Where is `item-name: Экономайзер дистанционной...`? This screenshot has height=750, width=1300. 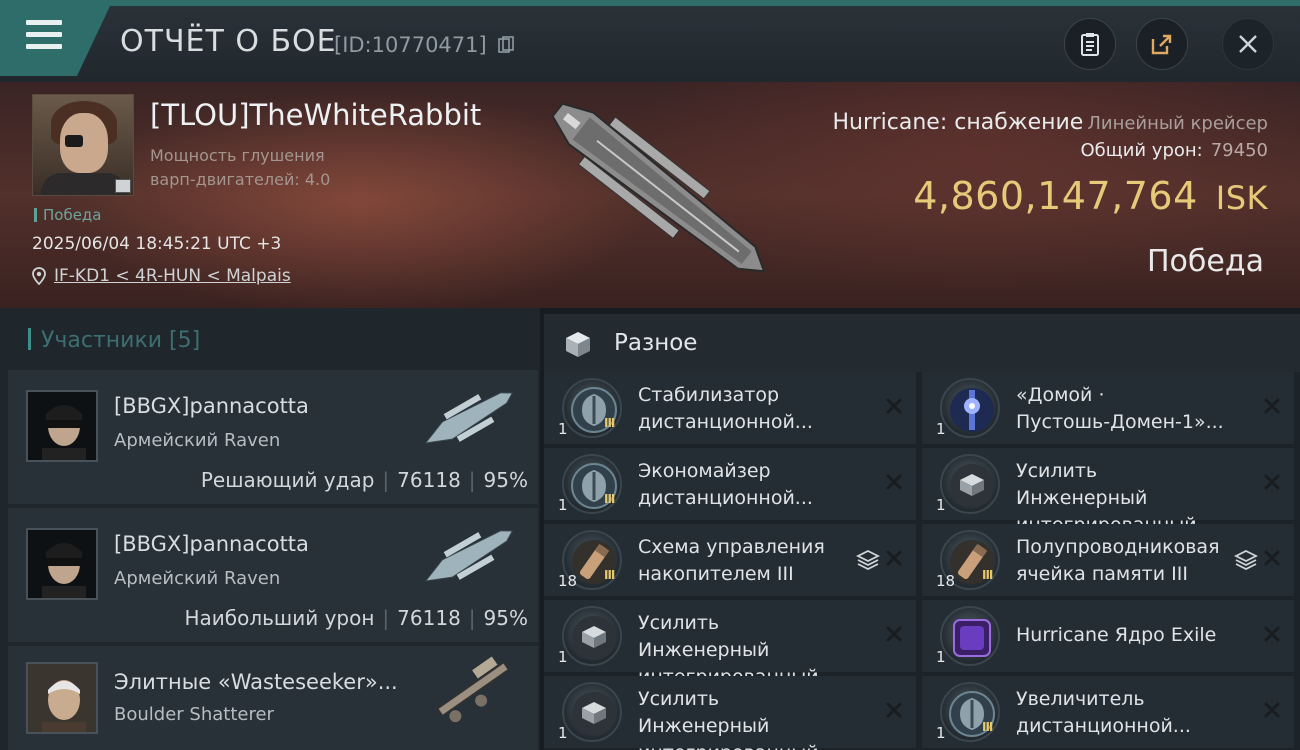
item-name: Экономайзер дистанционной... is located at coordinates (725, 484).